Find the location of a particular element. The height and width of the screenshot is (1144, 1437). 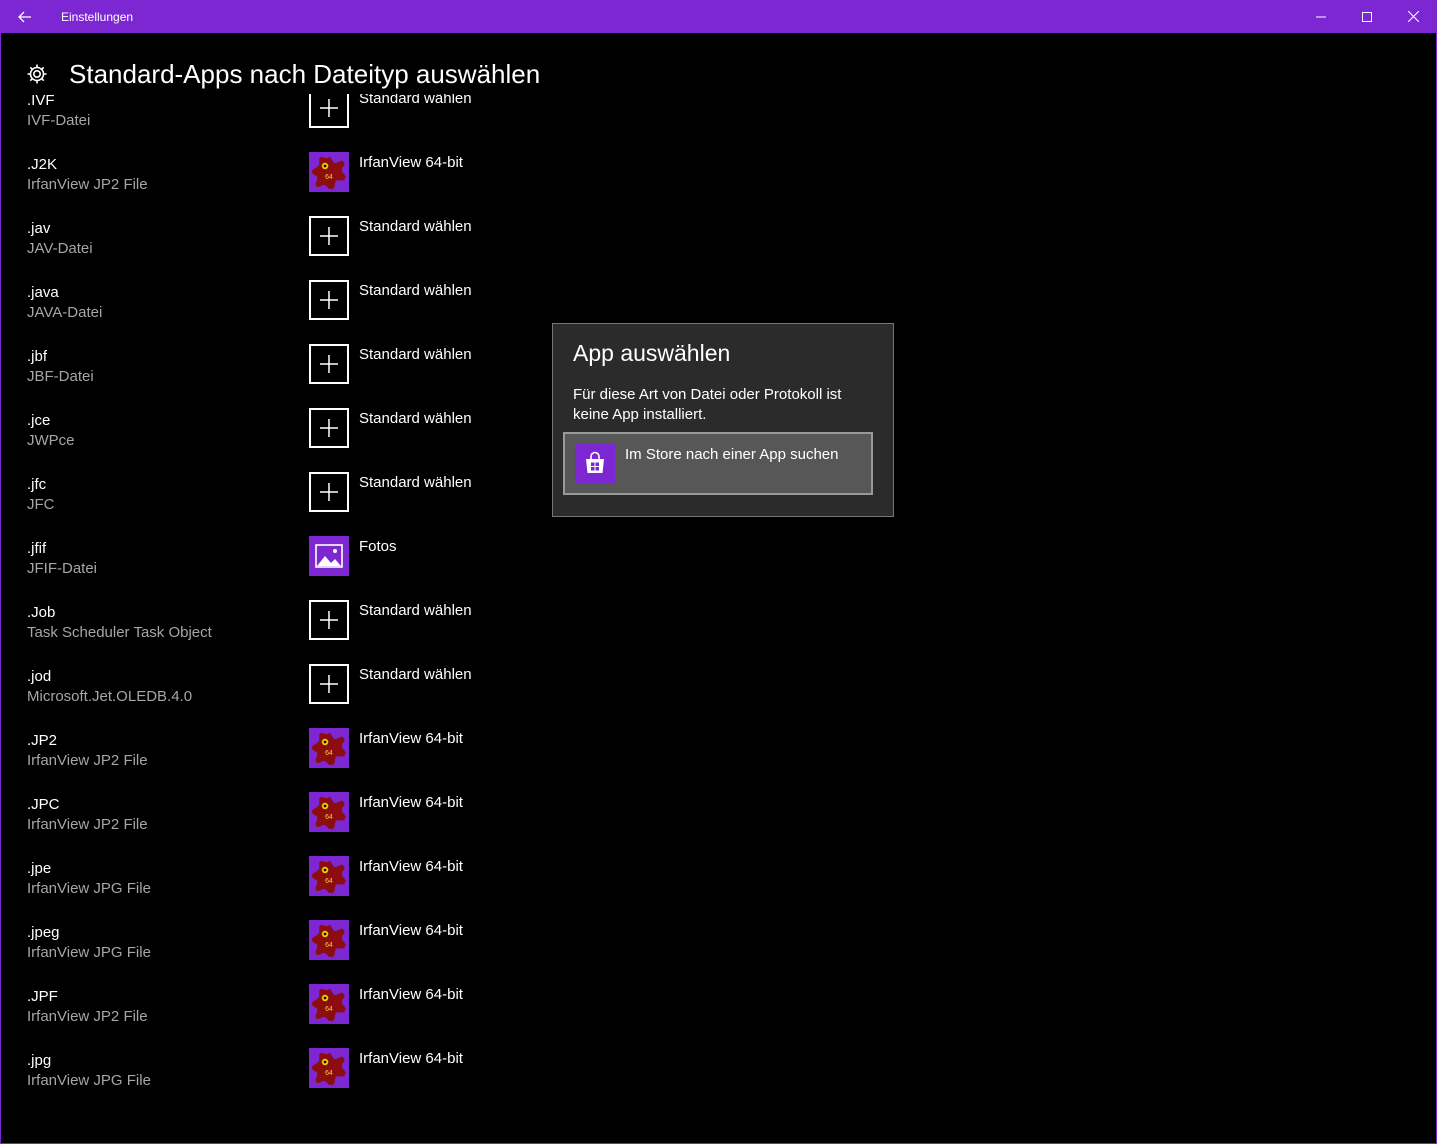

minimize-icon is located at coordinates (1321, 16).